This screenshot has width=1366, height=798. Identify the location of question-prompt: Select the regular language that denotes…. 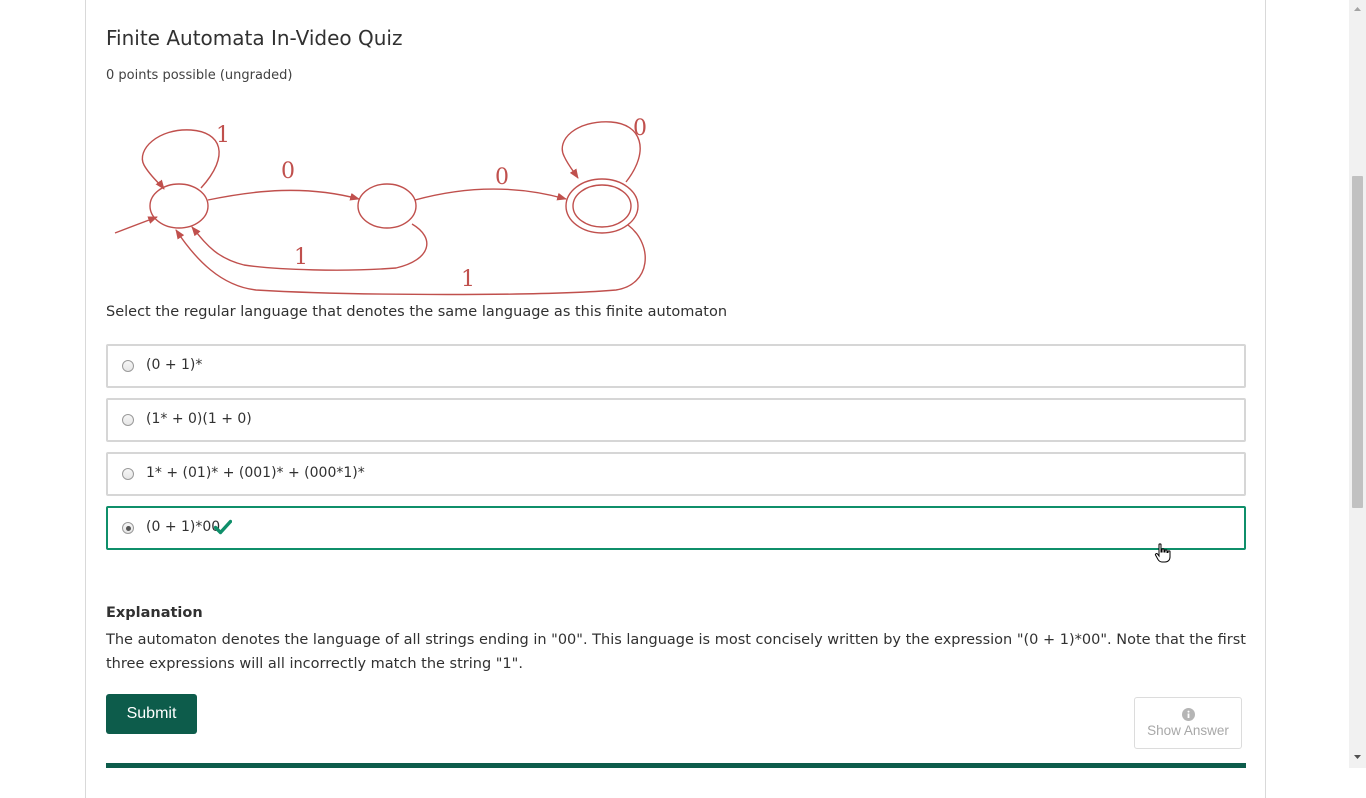
(417, 312).